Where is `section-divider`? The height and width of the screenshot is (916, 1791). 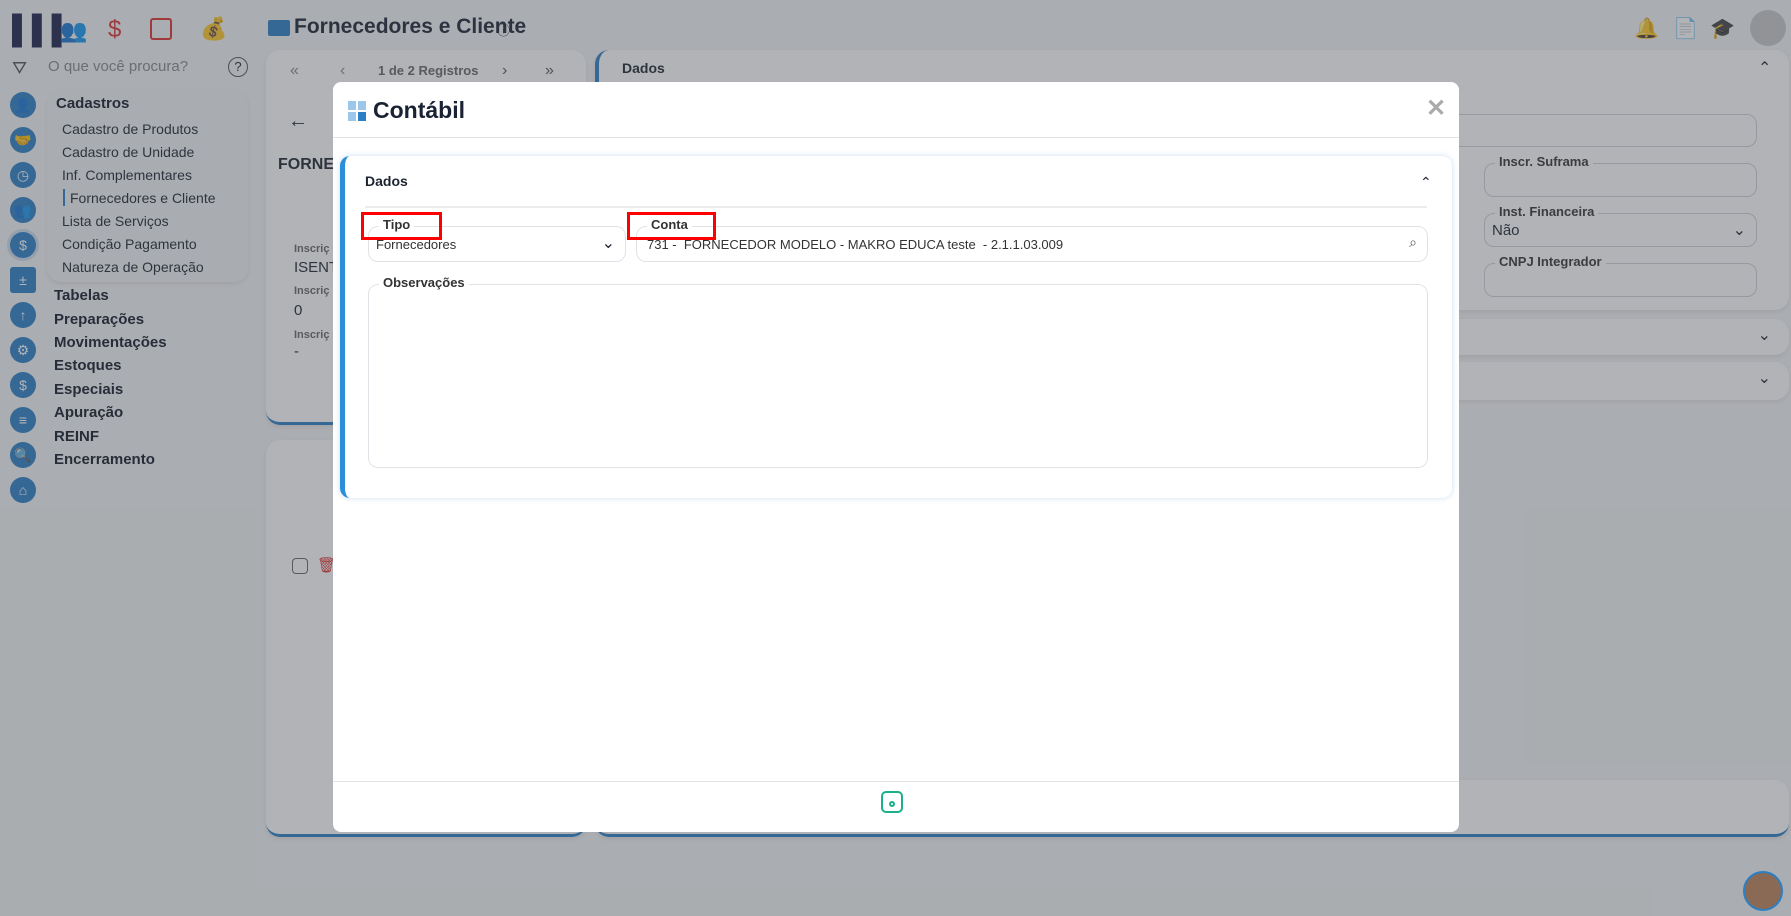 section-divider is located at coordinates (896, 207).